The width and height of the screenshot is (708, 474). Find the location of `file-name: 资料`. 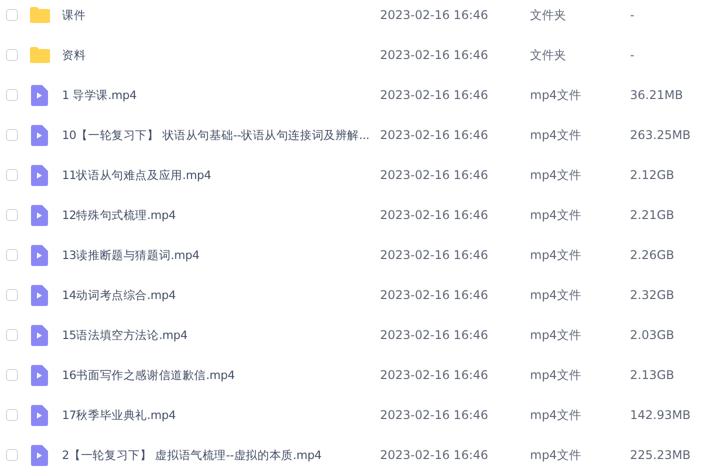

file-name: 资料 is located at coordinates (221, 55).